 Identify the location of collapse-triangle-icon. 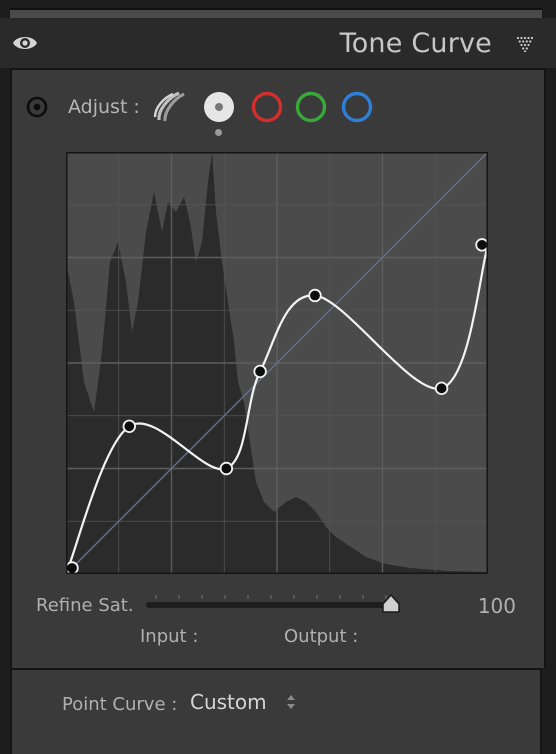
(525, 44).